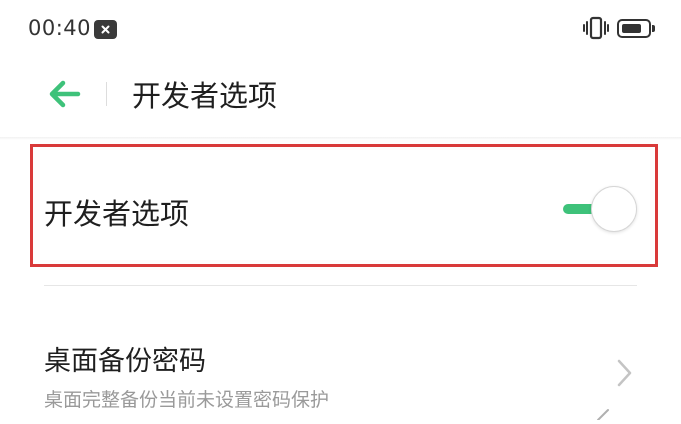  Describe the element at coordinates (614, 209) in the screenshot. I see `toggle-knob` at that location.